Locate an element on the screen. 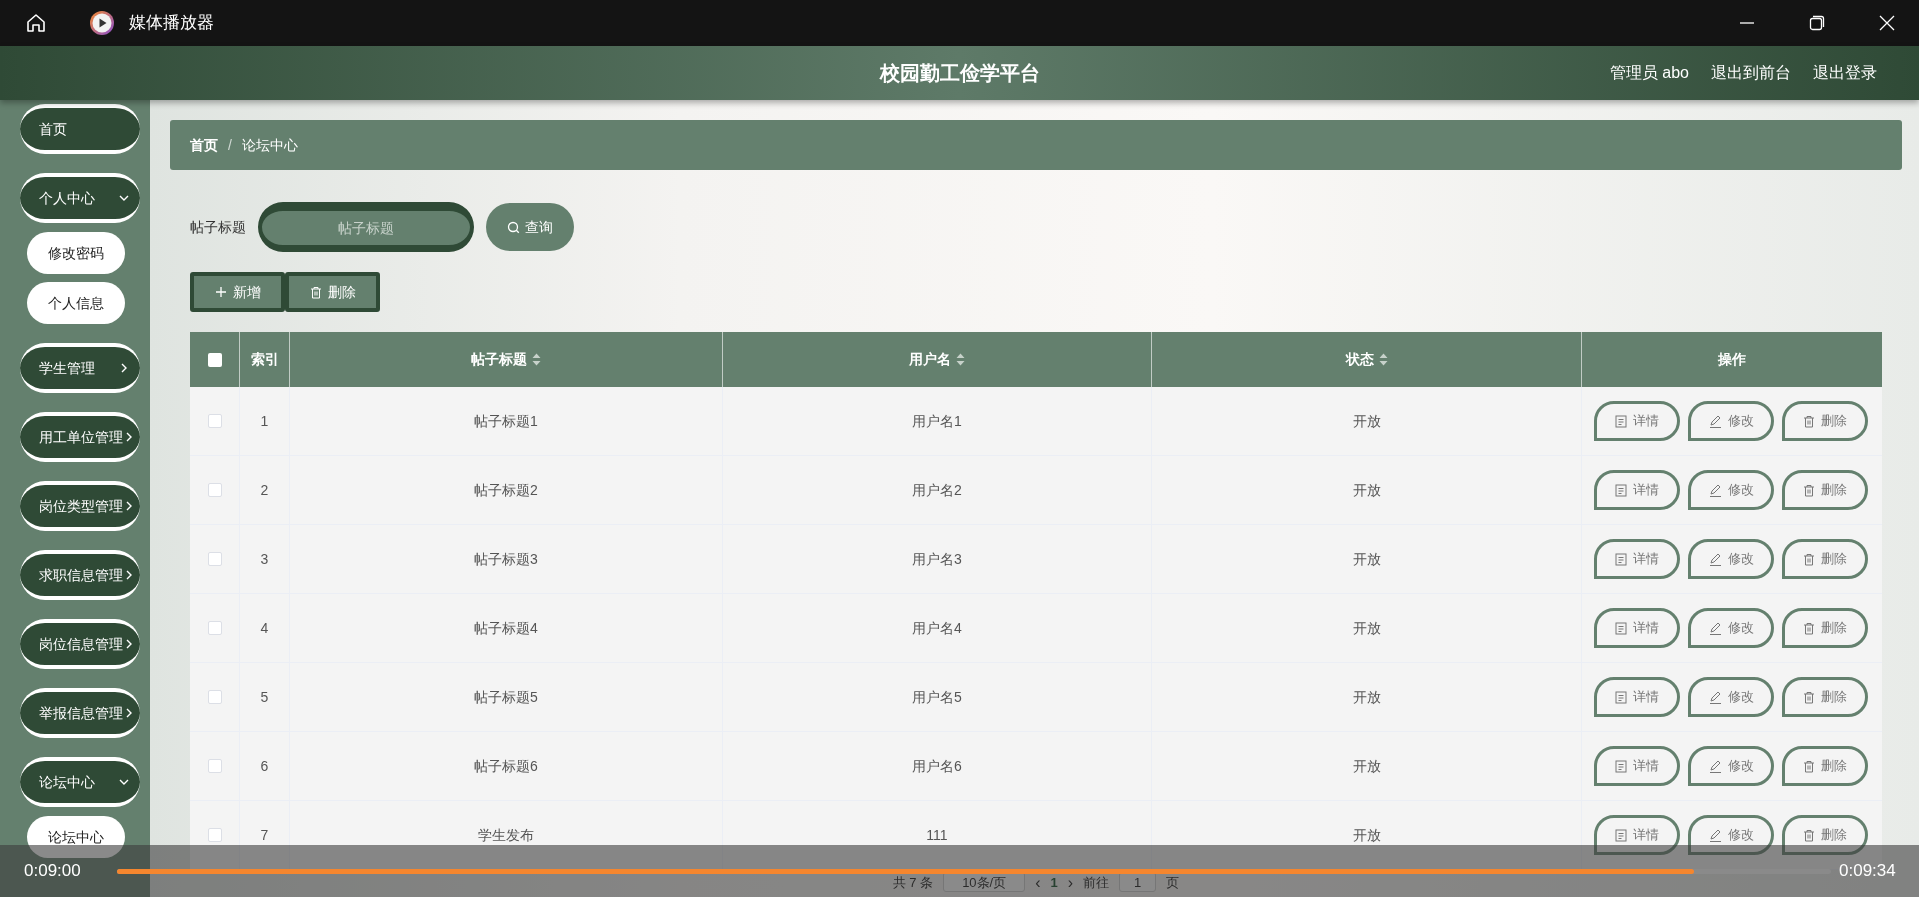  table-cell-text: 学生发布 is located at coordinates (506, 835).